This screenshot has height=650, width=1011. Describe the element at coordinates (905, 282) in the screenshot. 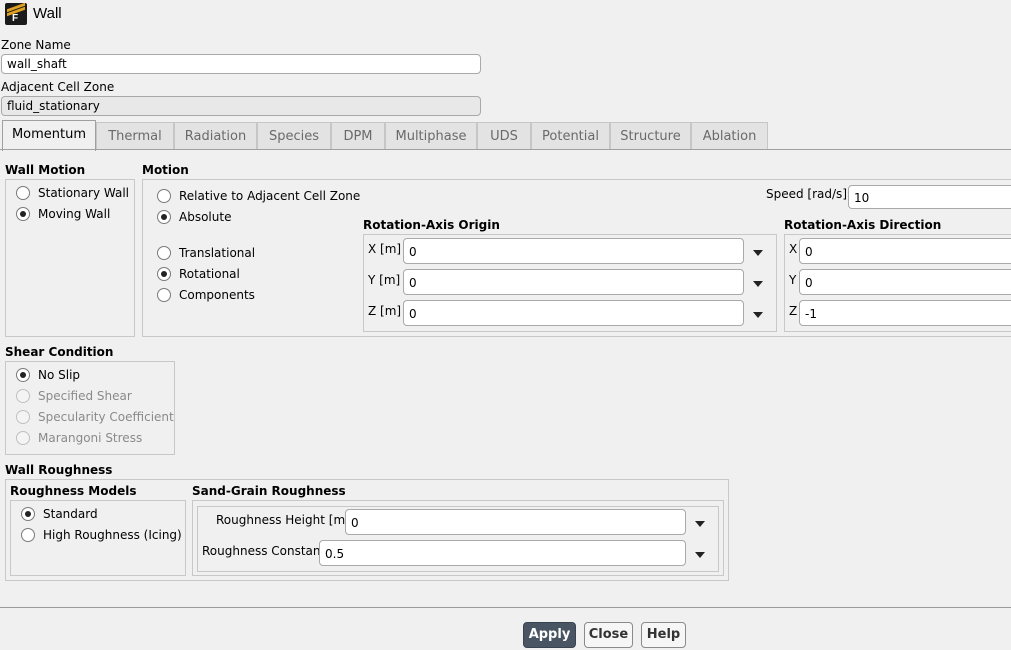

I see `direction-y-input: 0` at that location.